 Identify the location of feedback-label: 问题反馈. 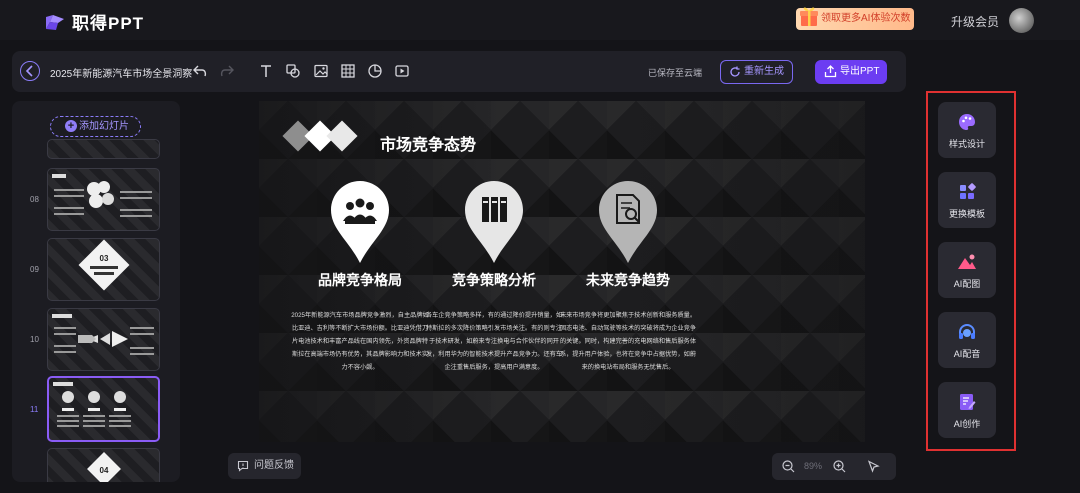
(274, 465).